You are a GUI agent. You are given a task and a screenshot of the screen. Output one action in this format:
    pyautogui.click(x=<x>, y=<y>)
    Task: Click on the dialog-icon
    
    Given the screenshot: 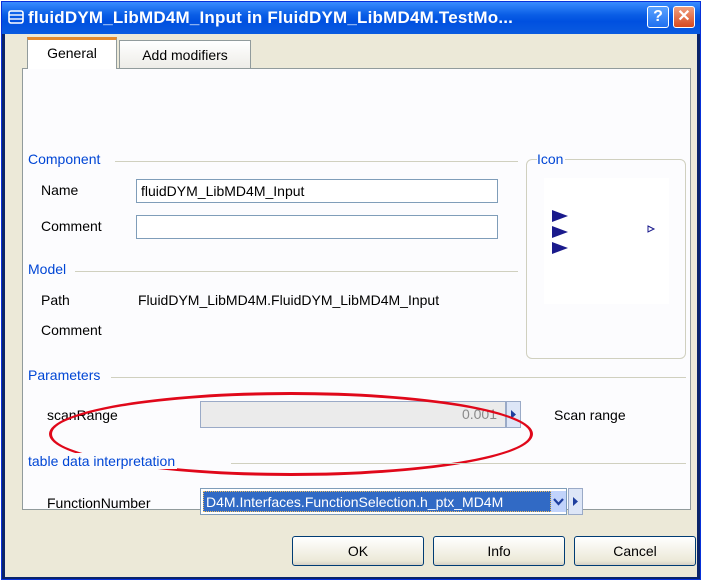 What is the action you would take?
    pyautogui.click(x=16, y=17)
    